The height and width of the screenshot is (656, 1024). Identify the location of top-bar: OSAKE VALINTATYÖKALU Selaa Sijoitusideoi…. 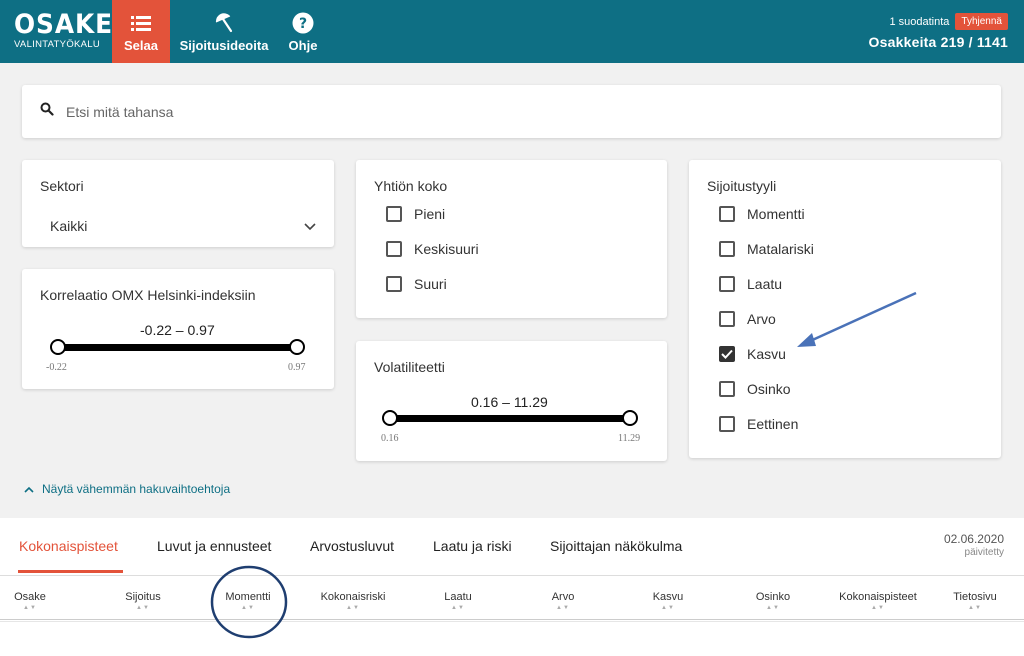
(512, 31).